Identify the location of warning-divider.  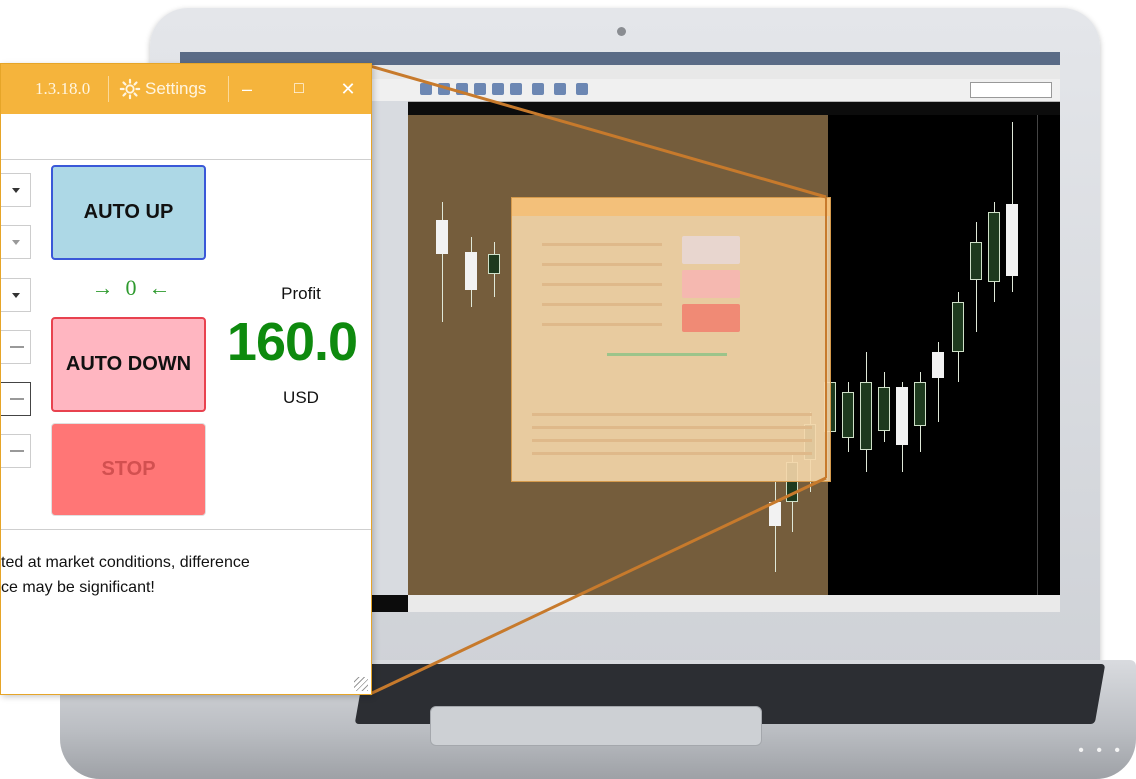
(186, 529).